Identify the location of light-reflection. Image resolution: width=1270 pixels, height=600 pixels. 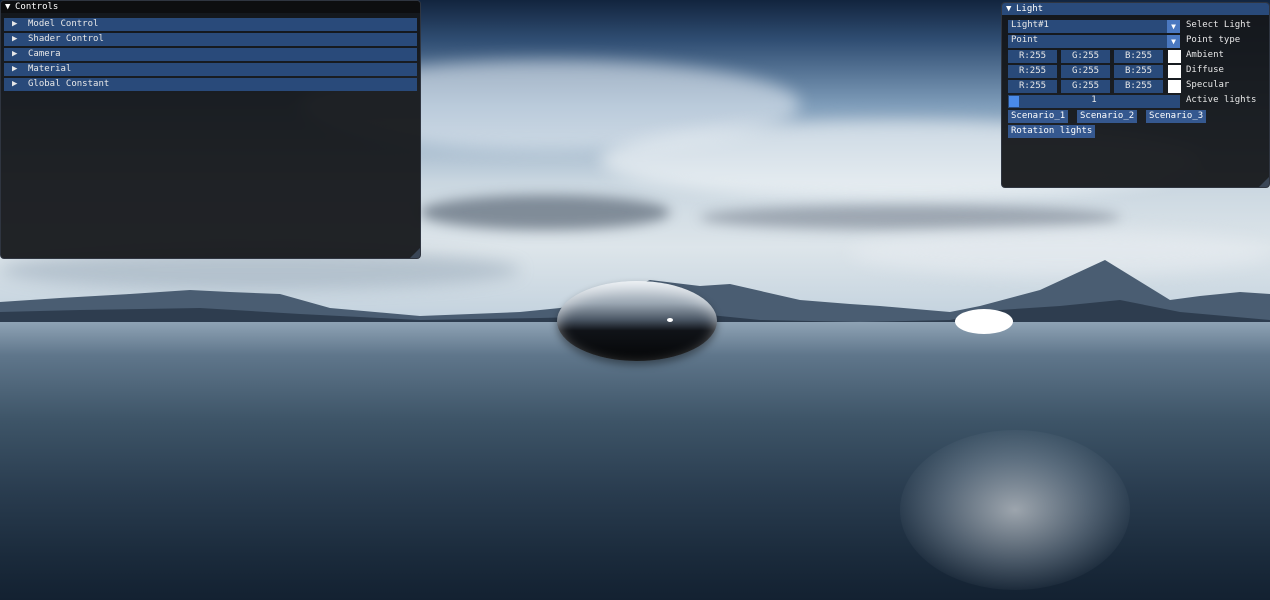
(1015, 510).